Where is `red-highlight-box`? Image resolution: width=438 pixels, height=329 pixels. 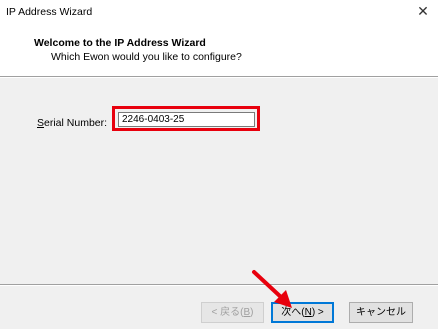
red-highlight-box is located at coordinates (186, 118).